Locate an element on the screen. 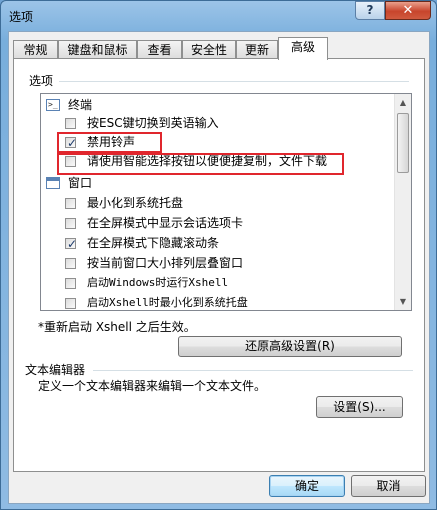 Image resolution: width=437 pixels, height=510 pixels. highlight-box-disable-bell is located at coordinates (109, 142).